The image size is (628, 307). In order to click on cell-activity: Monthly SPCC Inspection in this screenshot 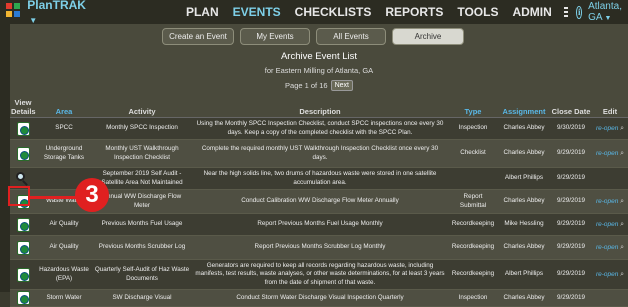, I will do `click(142, 128)`.